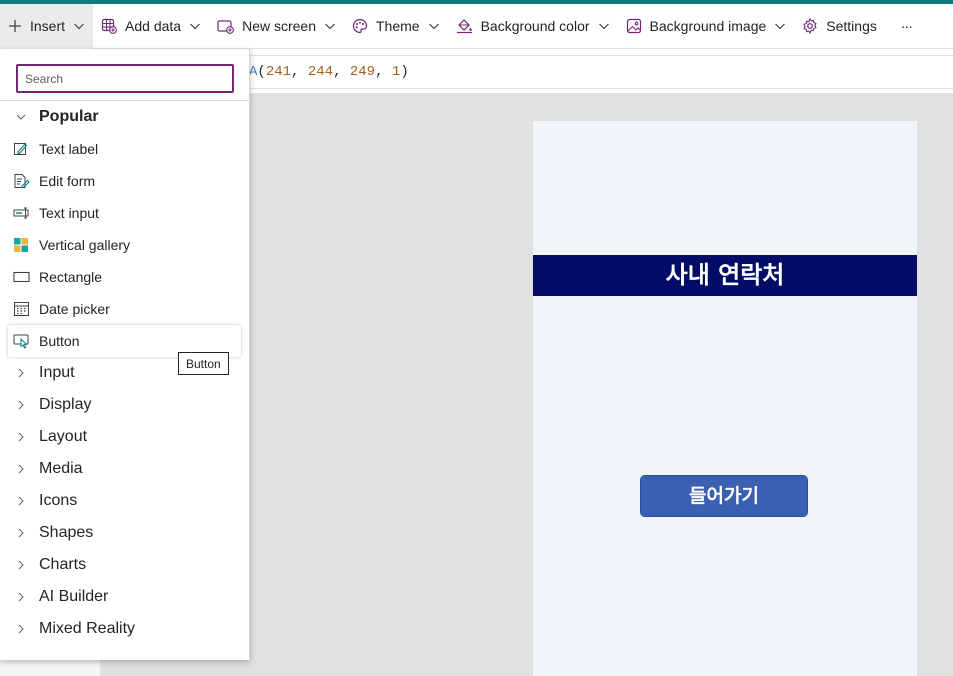  I want to click on group-label: Charts, so click(63, 564).